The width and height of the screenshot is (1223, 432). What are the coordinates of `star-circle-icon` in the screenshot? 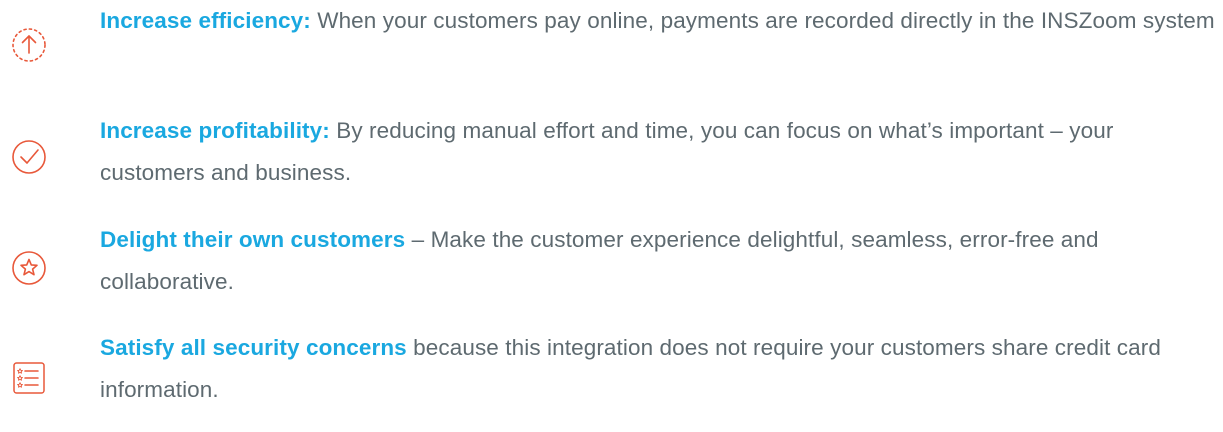 It's located at (29, 268).